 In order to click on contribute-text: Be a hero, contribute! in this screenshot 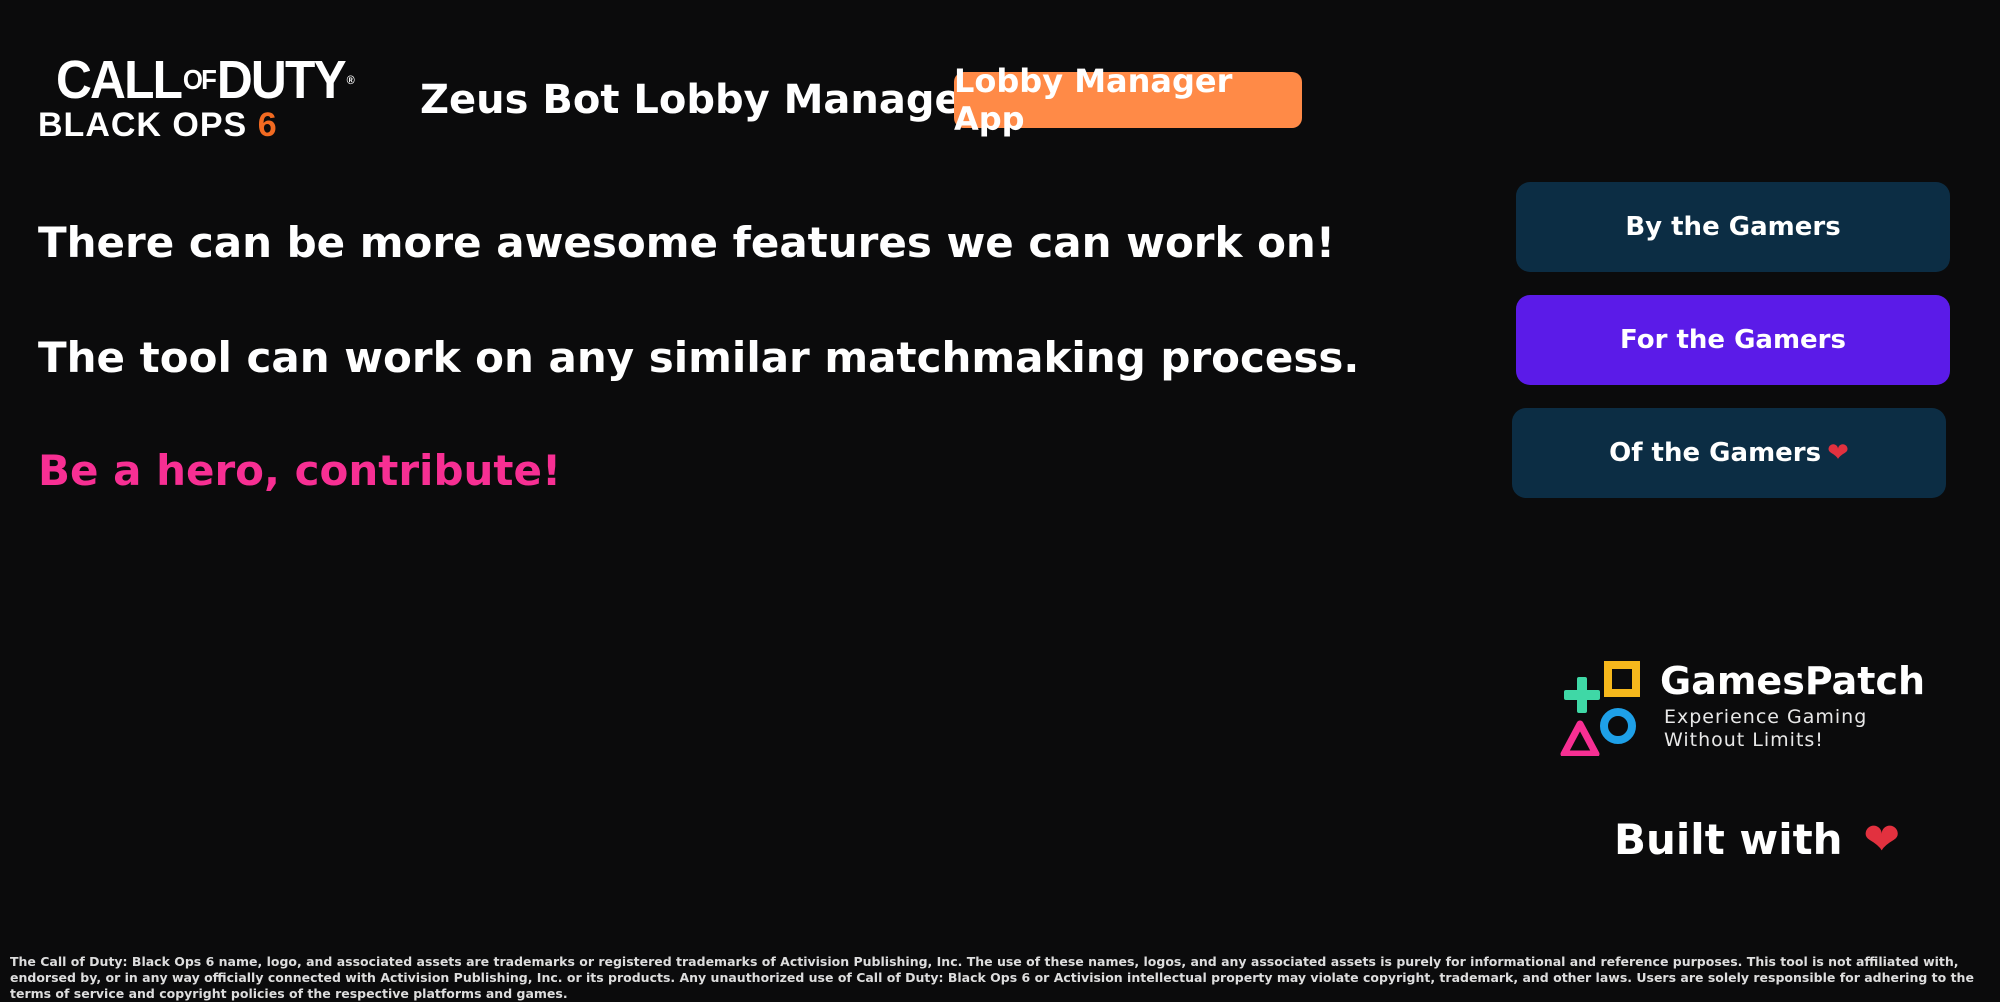, I will do `click(300, 470)`.